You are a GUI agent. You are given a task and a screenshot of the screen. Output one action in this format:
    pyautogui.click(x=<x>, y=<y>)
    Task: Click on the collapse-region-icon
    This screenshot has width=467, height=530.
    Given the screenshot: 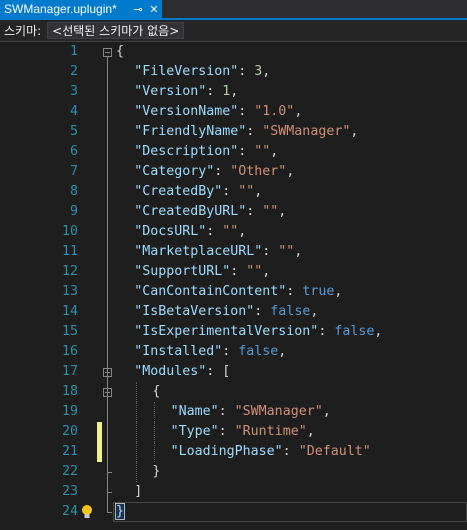 What is the action you would take?
    pyautogui.click(x=107, y=52)
    